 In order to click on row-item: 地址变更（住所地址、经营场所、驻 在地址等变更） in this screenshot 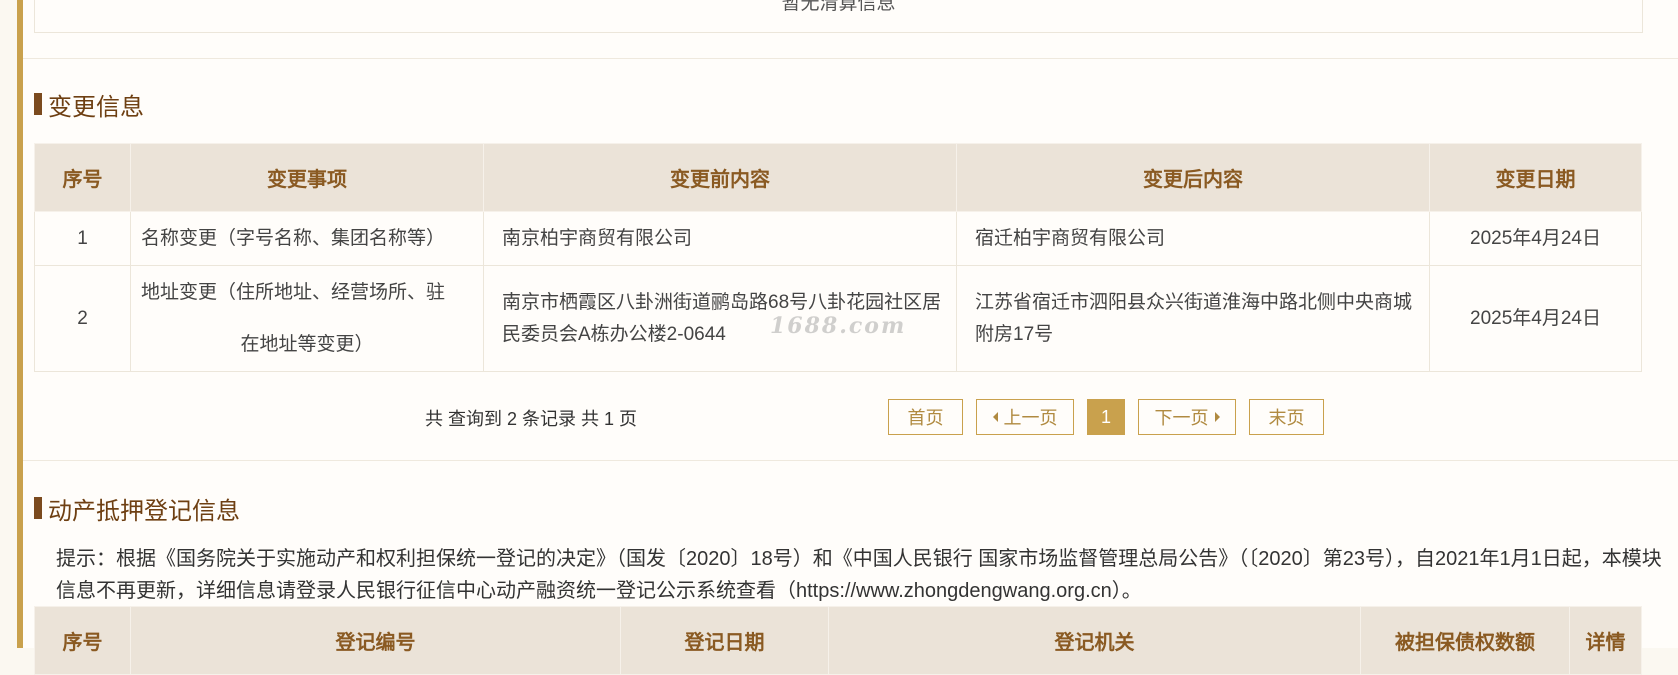, I will do `click(307, 318)`.